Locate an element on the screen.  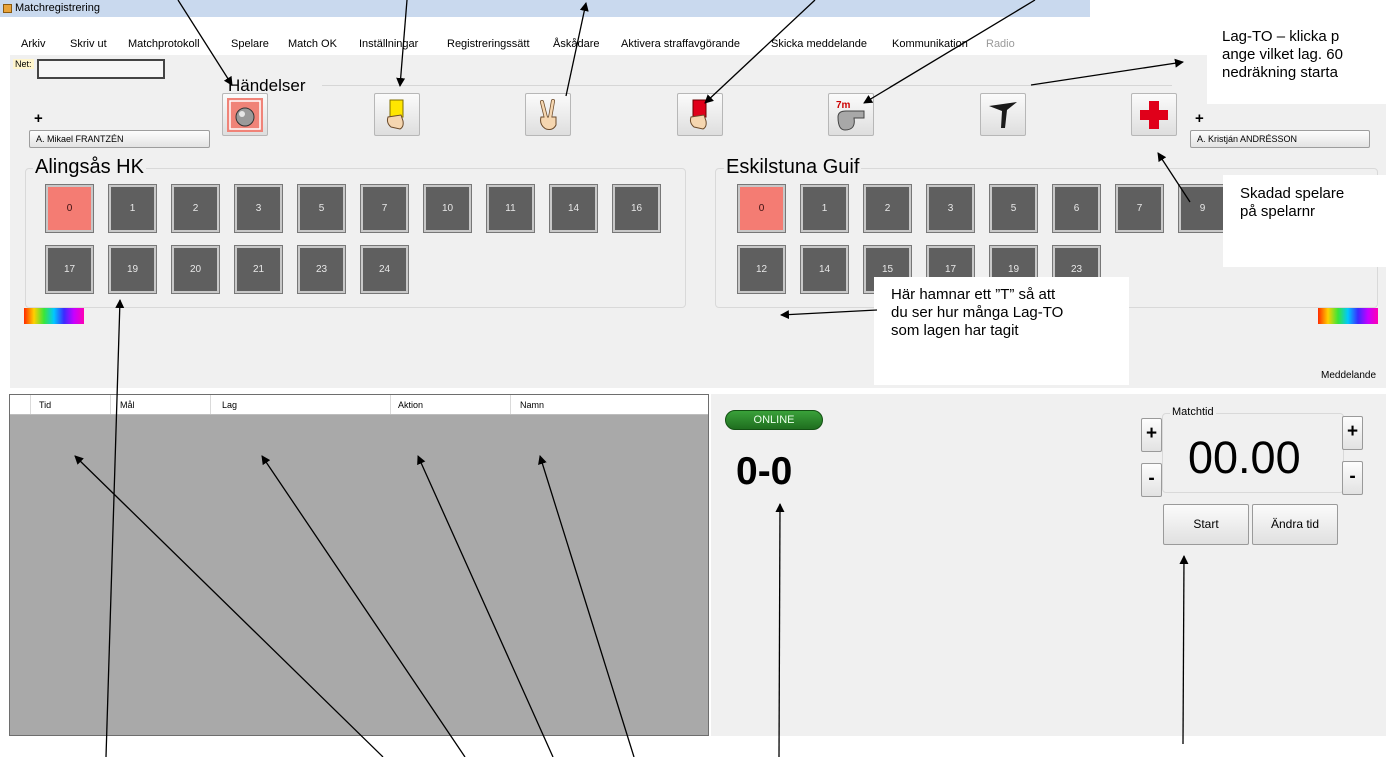
home-player-button: 5 is located at coordinates (321, 208).